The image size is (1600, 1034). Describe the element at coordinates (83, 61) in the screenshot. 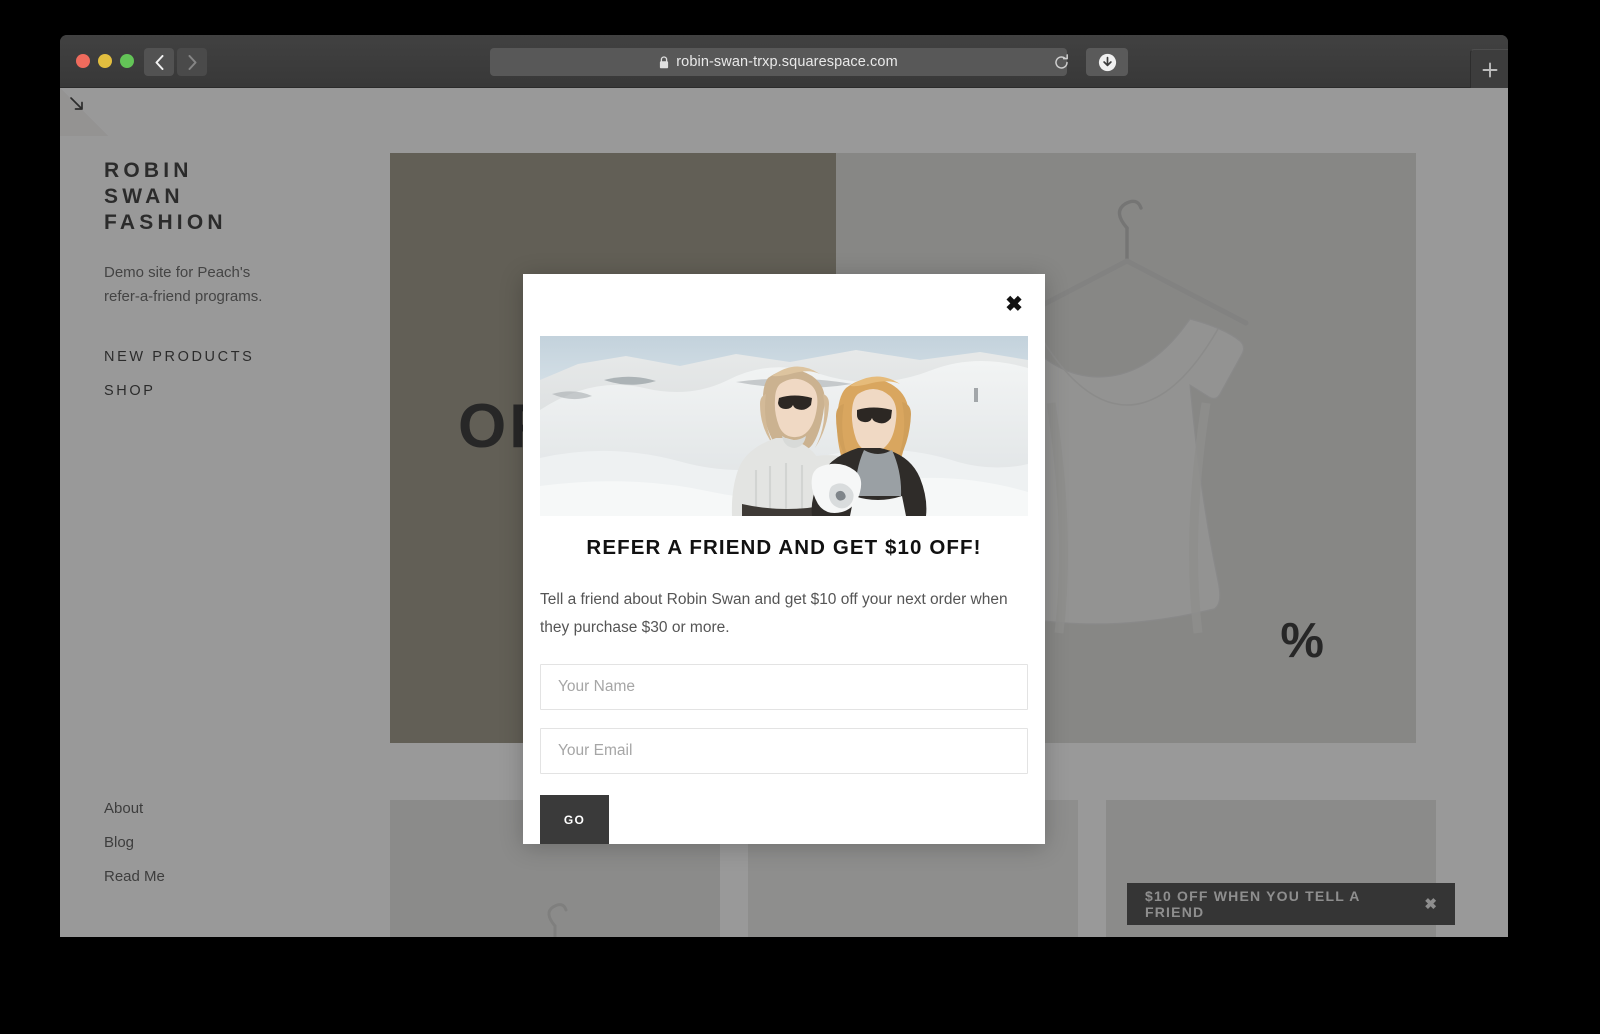

I see `close-window-button` at that location.